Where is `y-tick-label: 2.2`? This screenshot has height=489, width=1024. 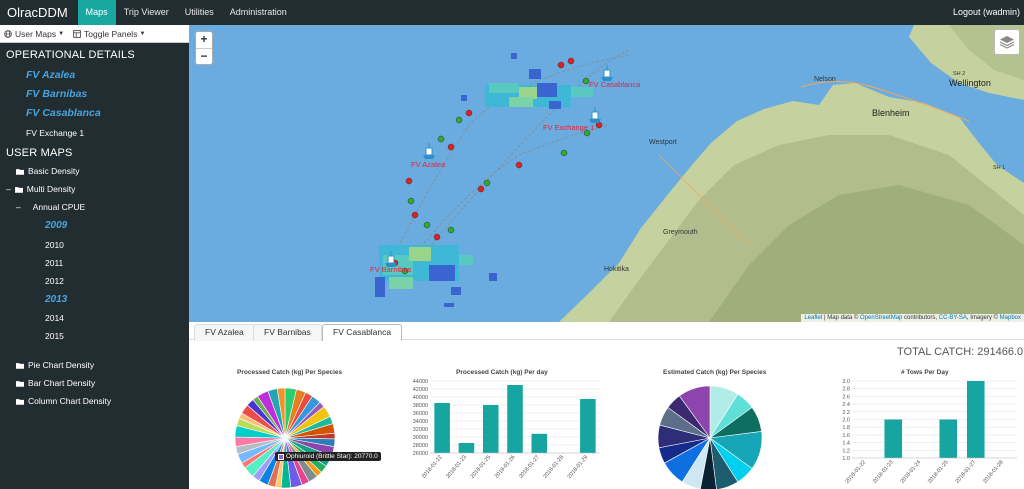 y-tick-label: 2.2 is located at coordinates (846, 413).